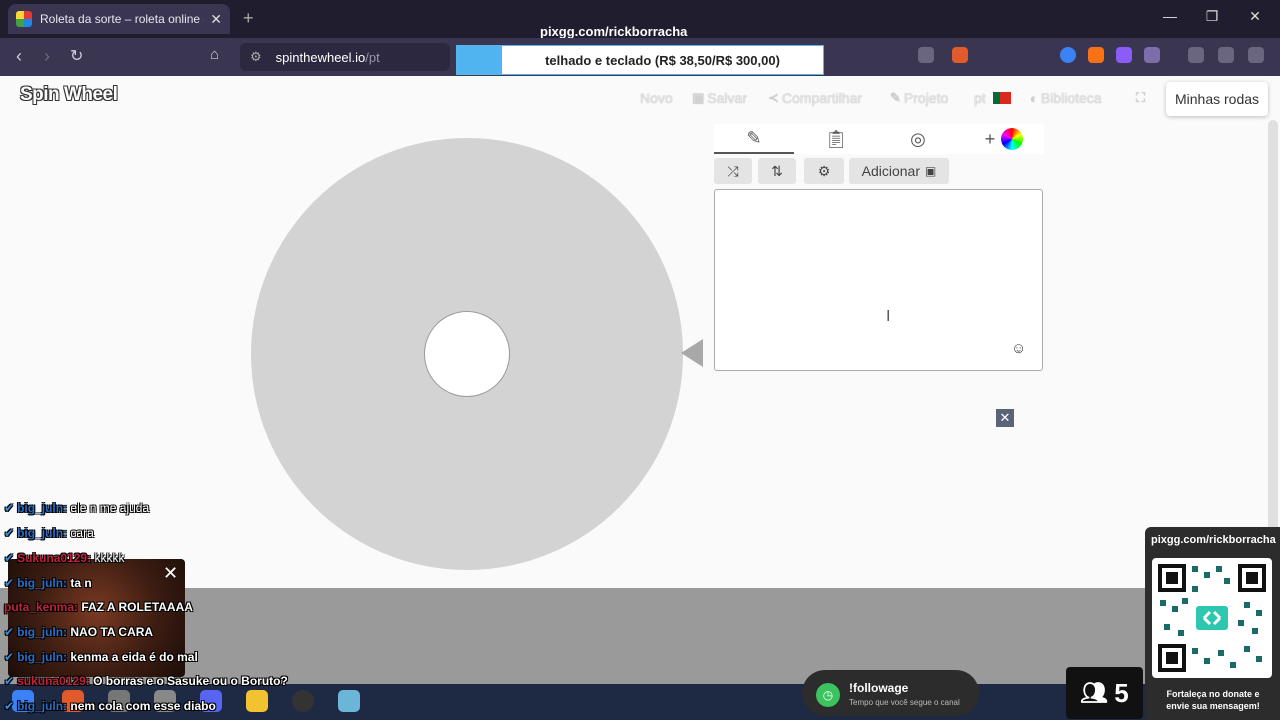 Image resolution: width=1280 pixels, height=720 pixels. What do you see at coordinates (122, 19) in the screenshot?
I see `tab-title: Roleta da sorte – roleta online gr` at bounding box center [122, 19].